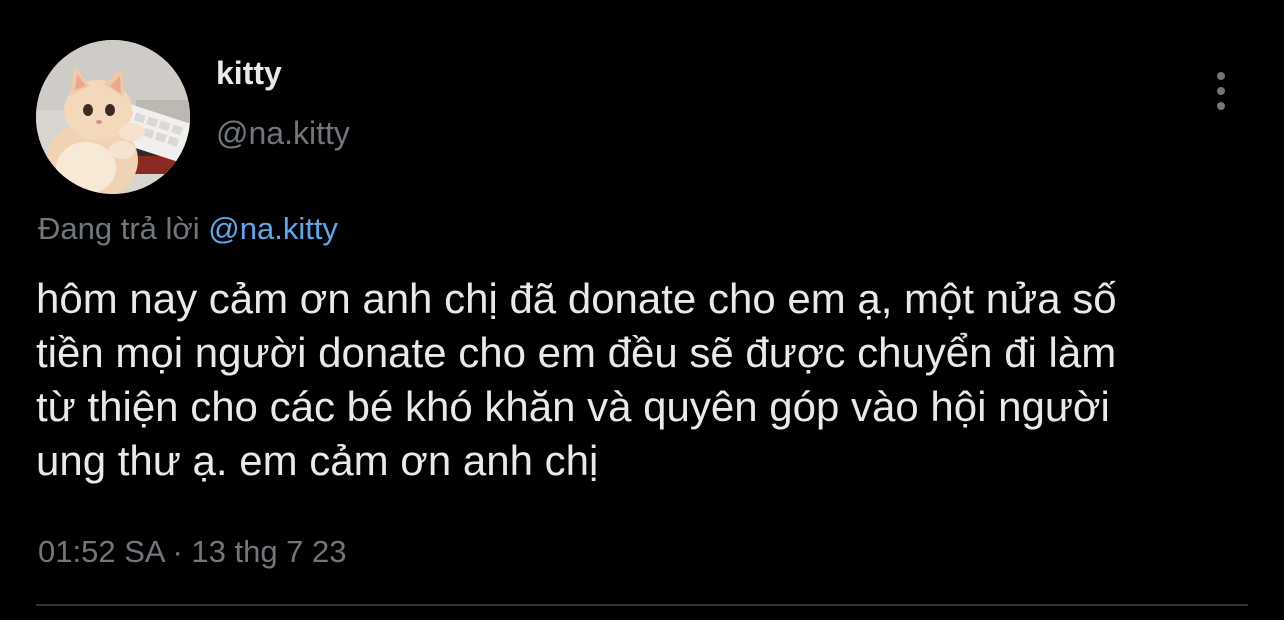 The image size is (1284, 620). I want to click on avatar, so click(113, 117).